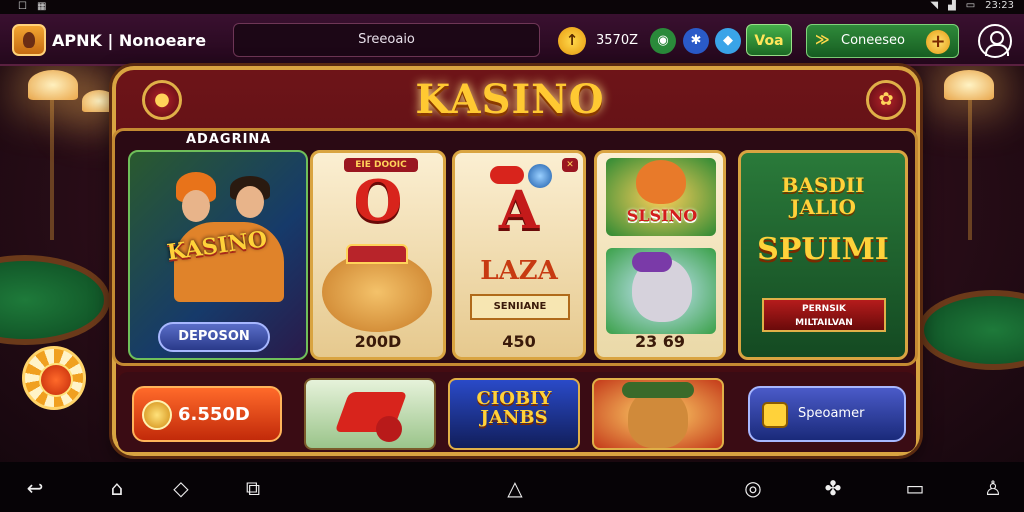 This screenshot has height=512, width=1024. Describe the element at coordinates (999, 5) in the screenshot. I see `clock: 23:23` at that location.